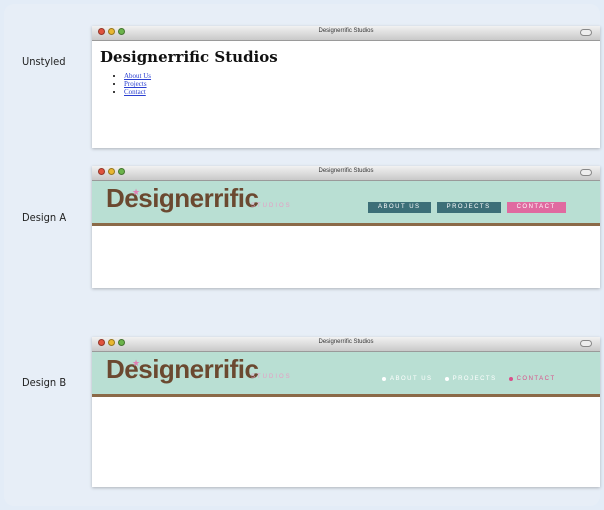 The image size is (604, 510). I want to click on nav-label: ABOUT US, so click(411, 379).